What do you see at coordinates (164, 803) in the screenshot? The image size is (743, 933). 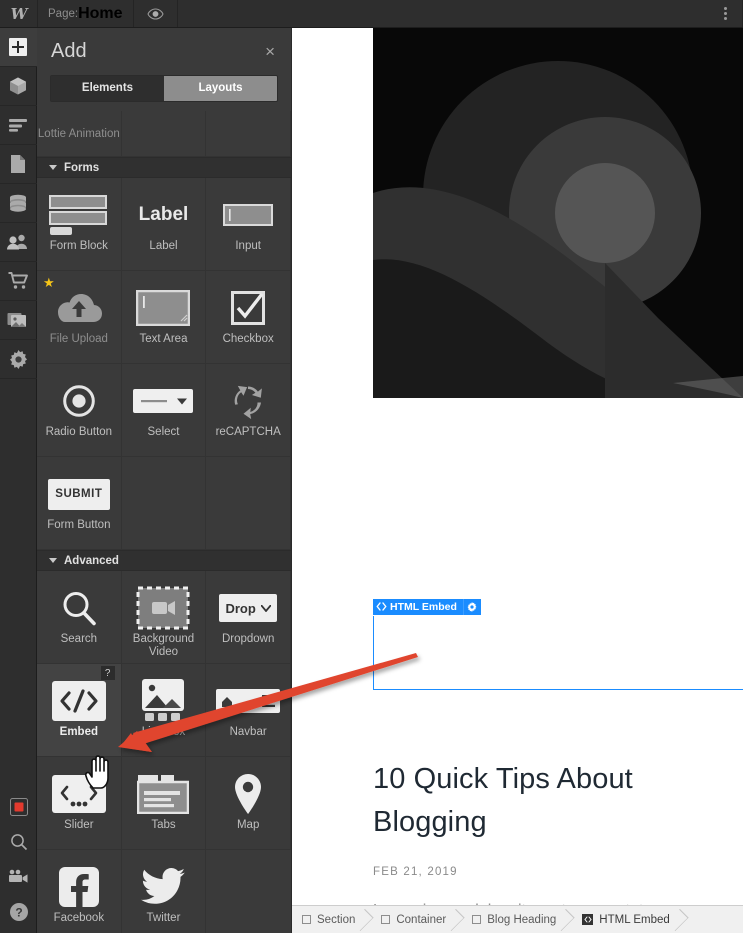 I see `element-tabs: Tabs` at bounding box center [164, 803].